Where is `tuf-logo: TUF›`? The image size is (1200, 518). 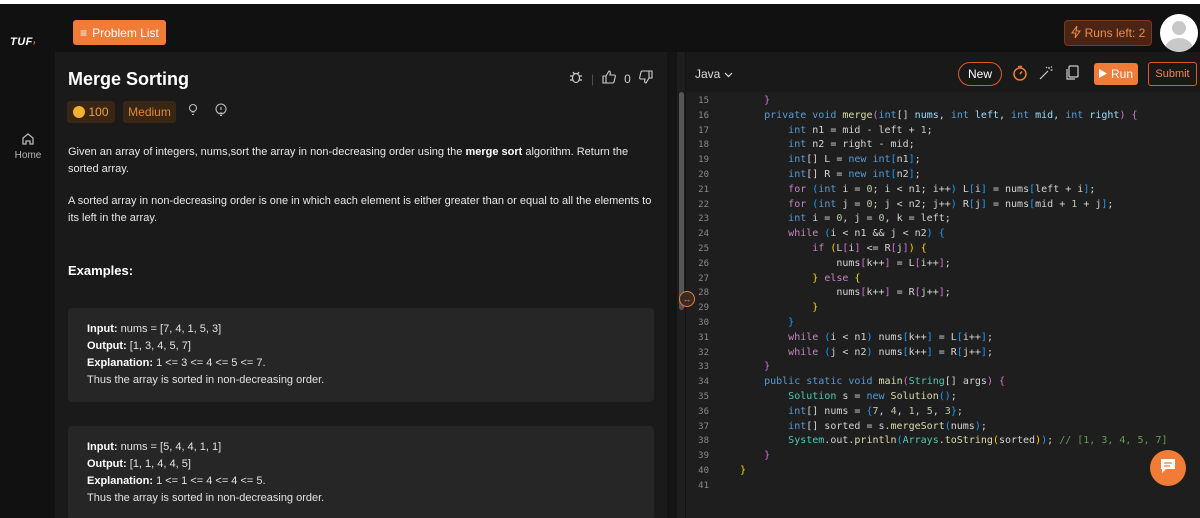 tuf-logo: TUF› is located at coordinates (23, 42).